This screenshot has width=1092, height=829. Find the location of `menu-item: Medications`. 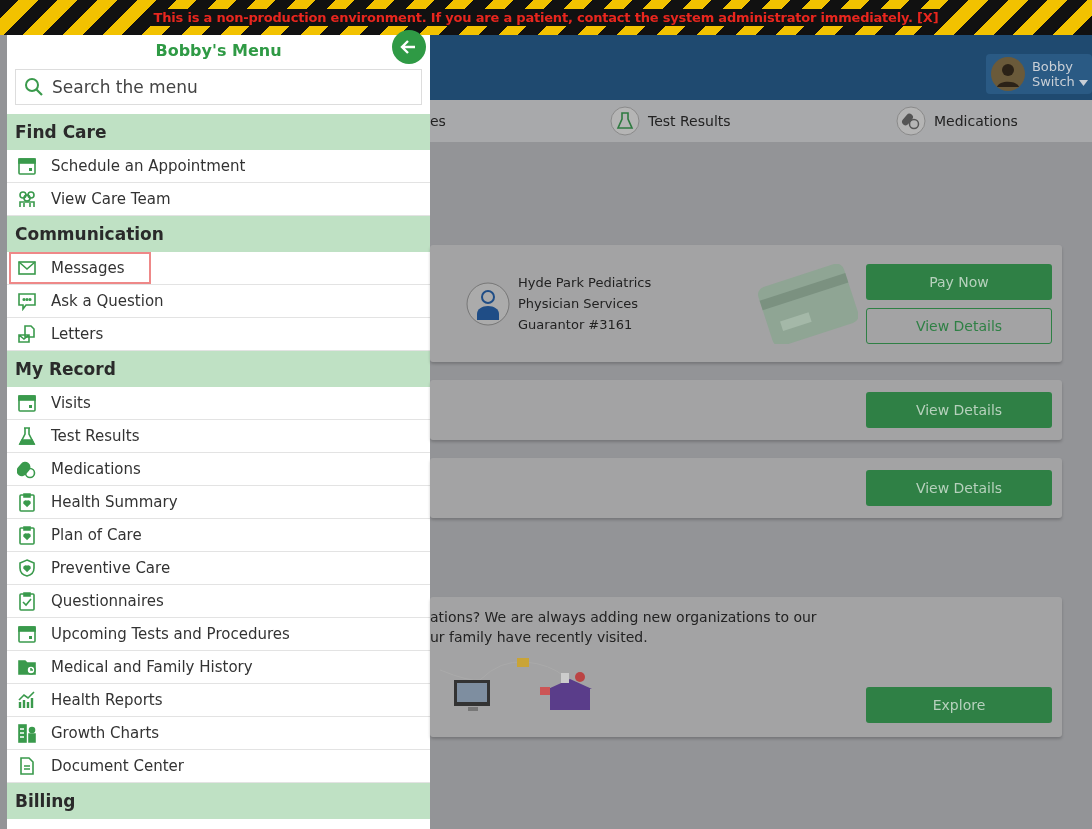

menu-item: Medications is located at coordinates (79, 469).